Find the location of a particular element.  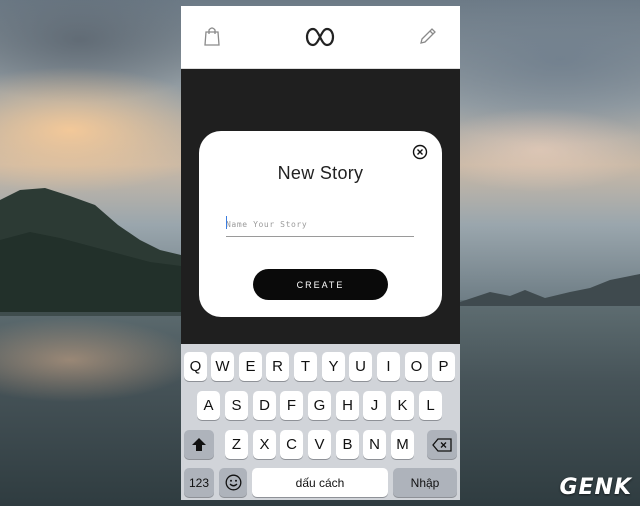

key-k: K is located at coordinates (402, 405).